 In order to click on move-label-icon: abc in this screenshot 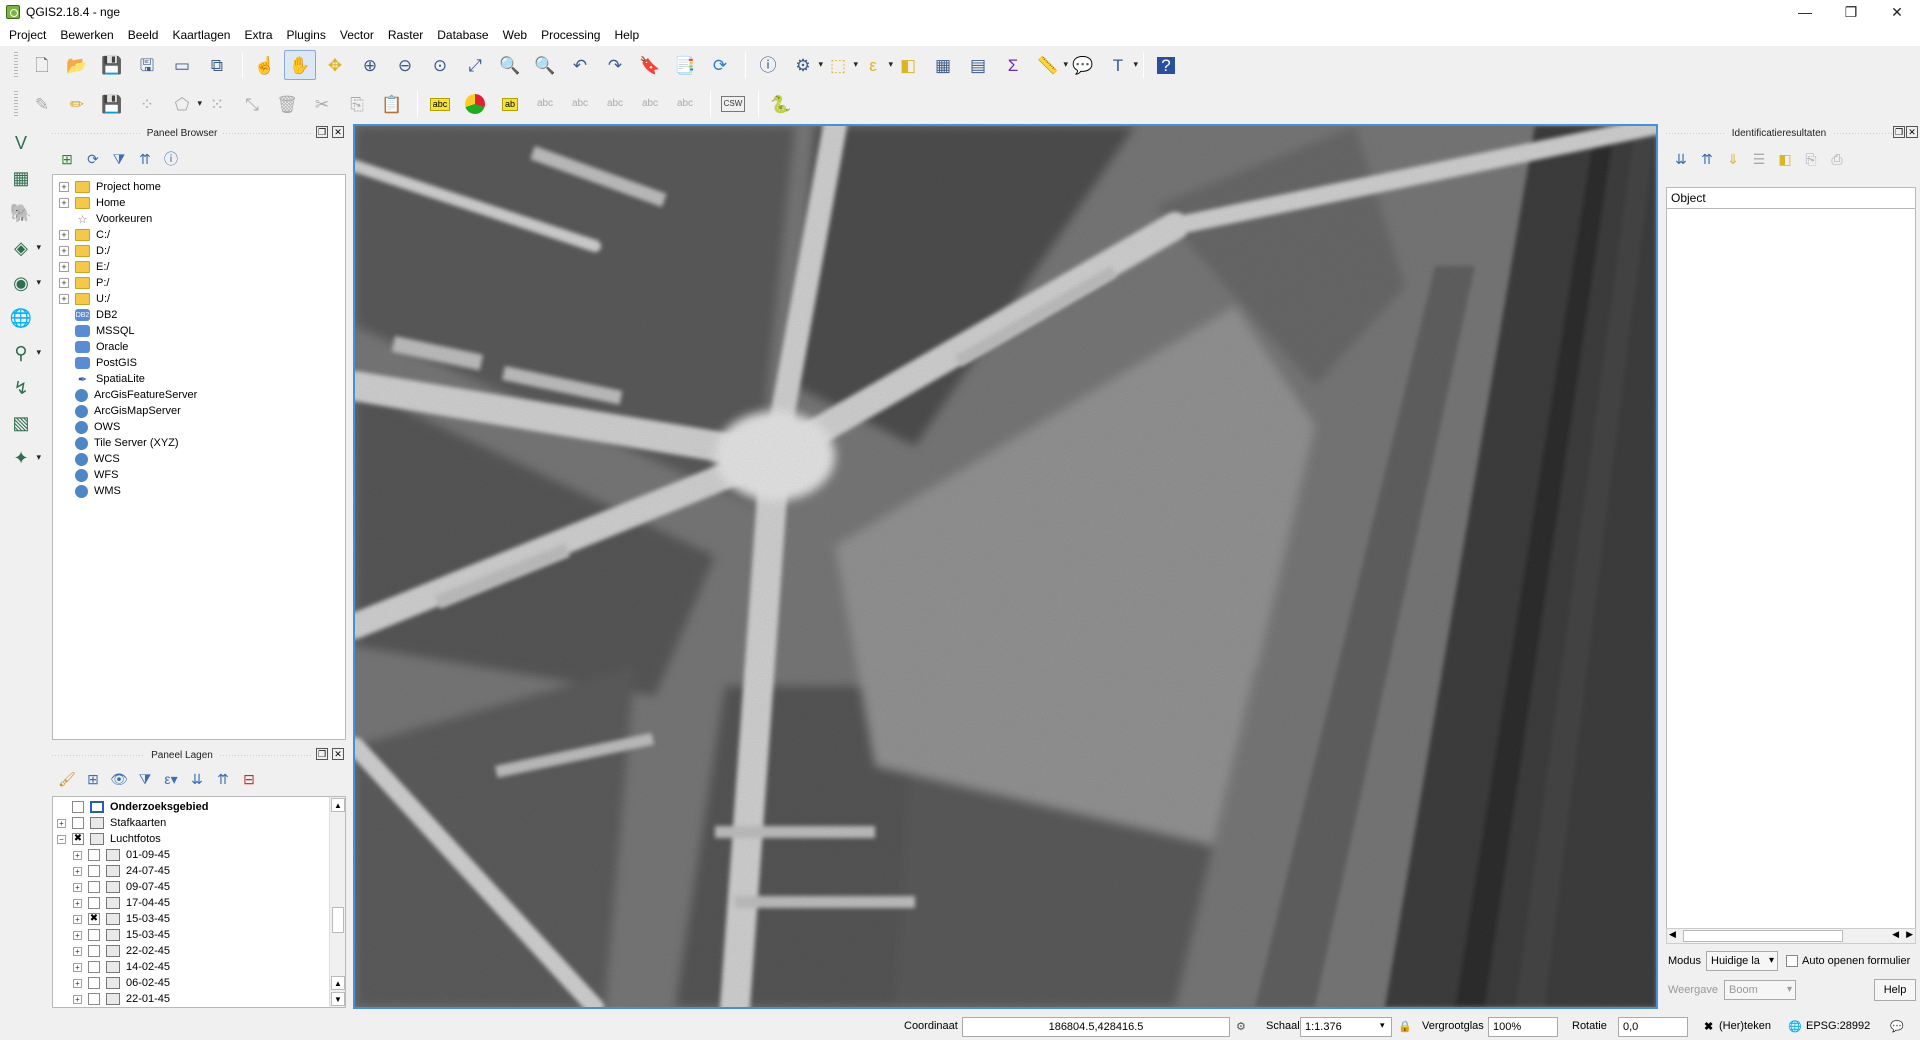, I will do `click(615, 104)`.